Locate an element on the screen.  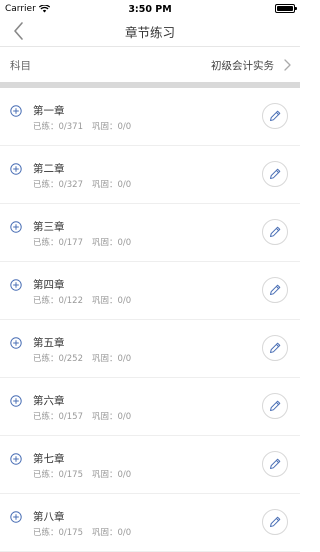
chapter-stats: 已练：0/327 巩固：0/0 is located at coordinates (82, 184).